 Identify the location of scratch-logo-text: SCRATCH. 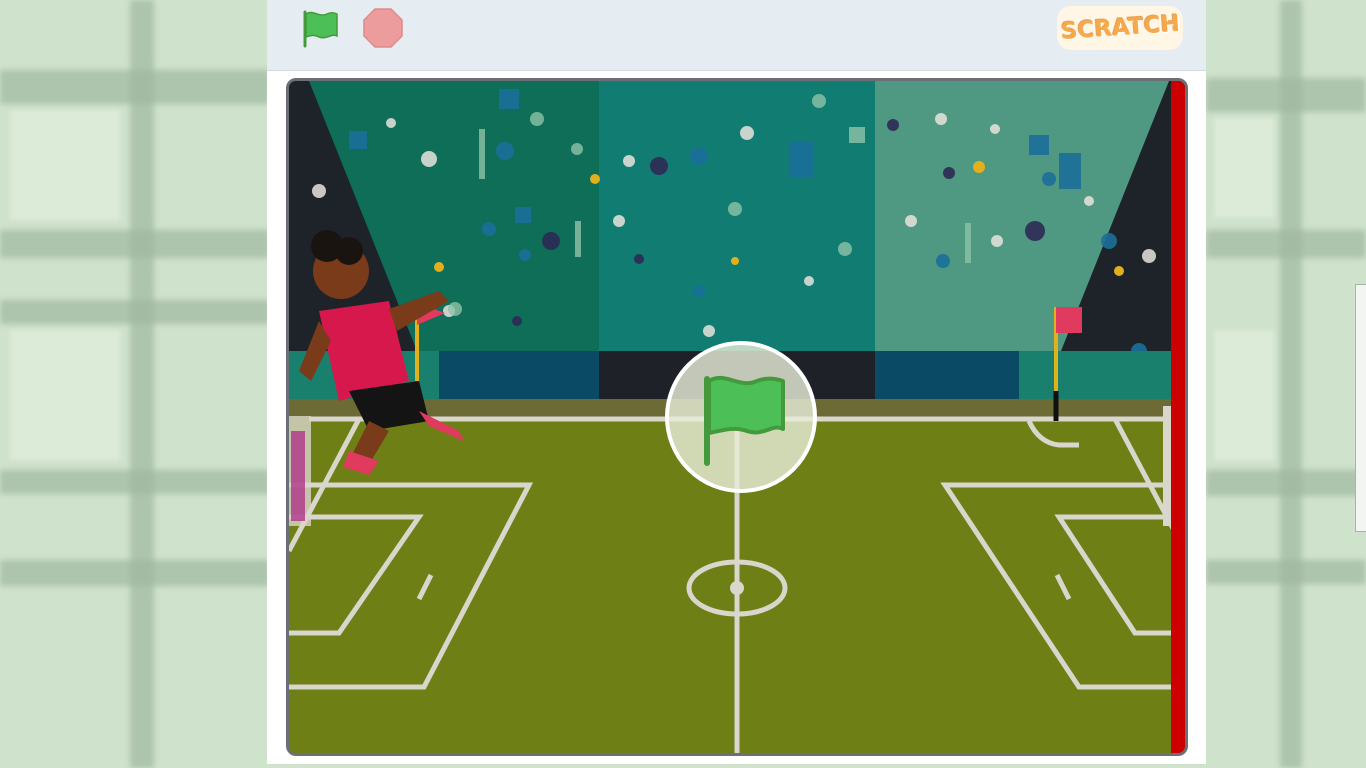
(1120, 28).